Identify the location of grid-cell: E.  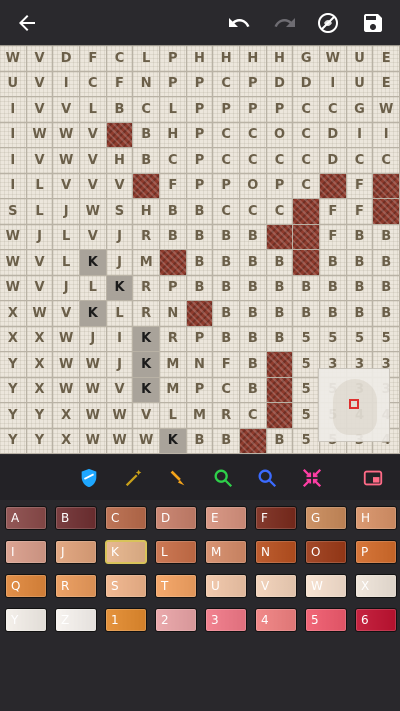
(386, 59).